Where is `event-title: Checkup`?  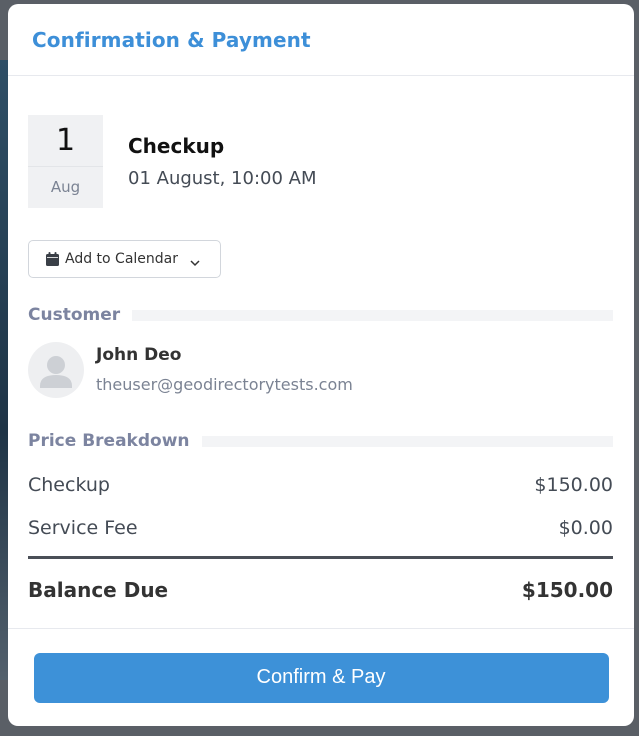 event-title: Checkup is located at coordinates (176, 146).